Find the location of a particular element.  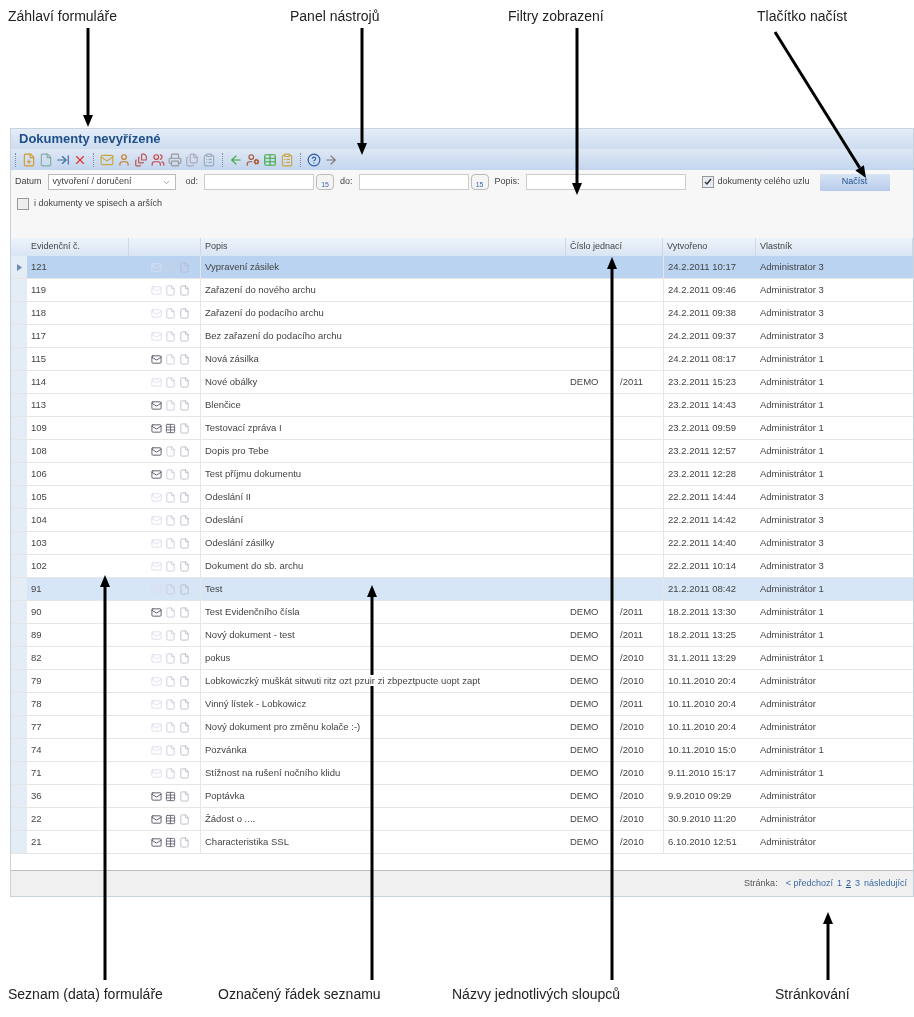

table-row: 22 Žádost o .... DEMO /2010 30.9.2010 11:20 Administrátor is located at coordinates (462, 819).